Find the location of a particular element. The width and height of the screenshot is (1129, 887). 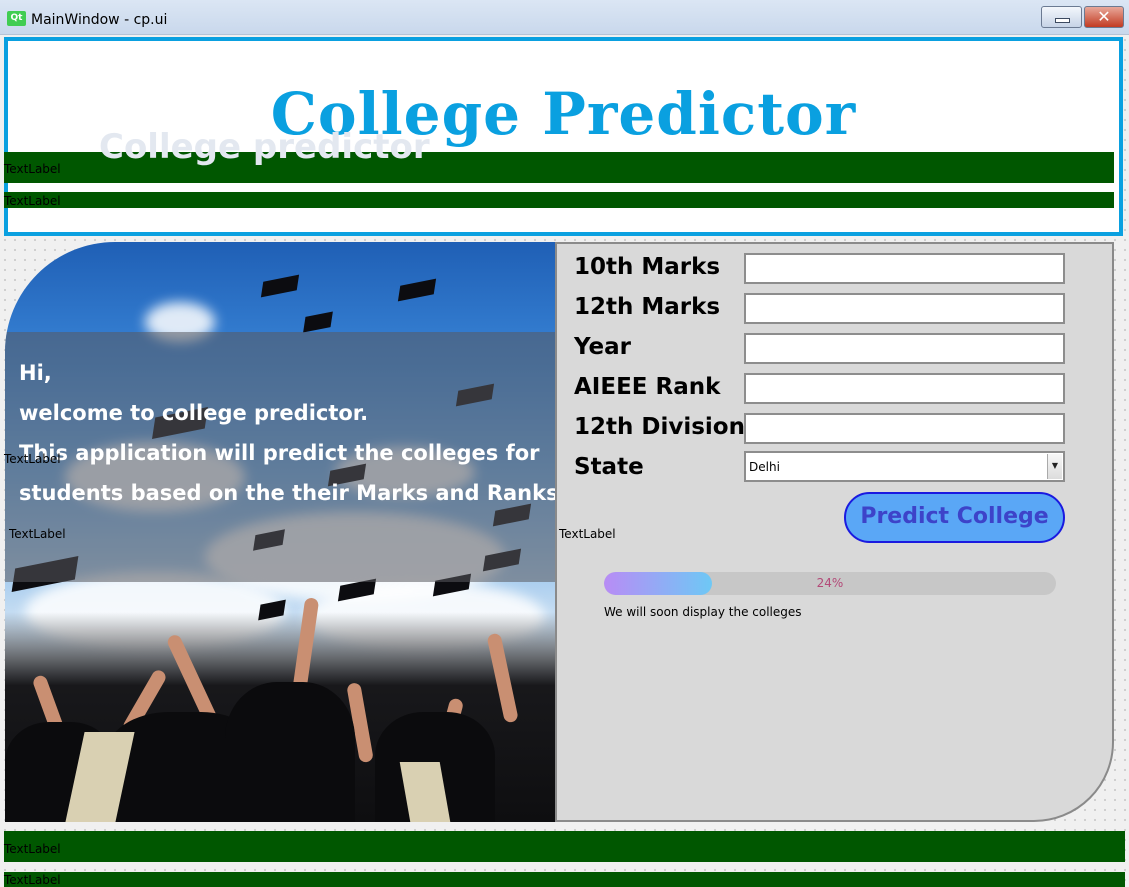

aieee-rank-input is located at coordinates (904, 388).